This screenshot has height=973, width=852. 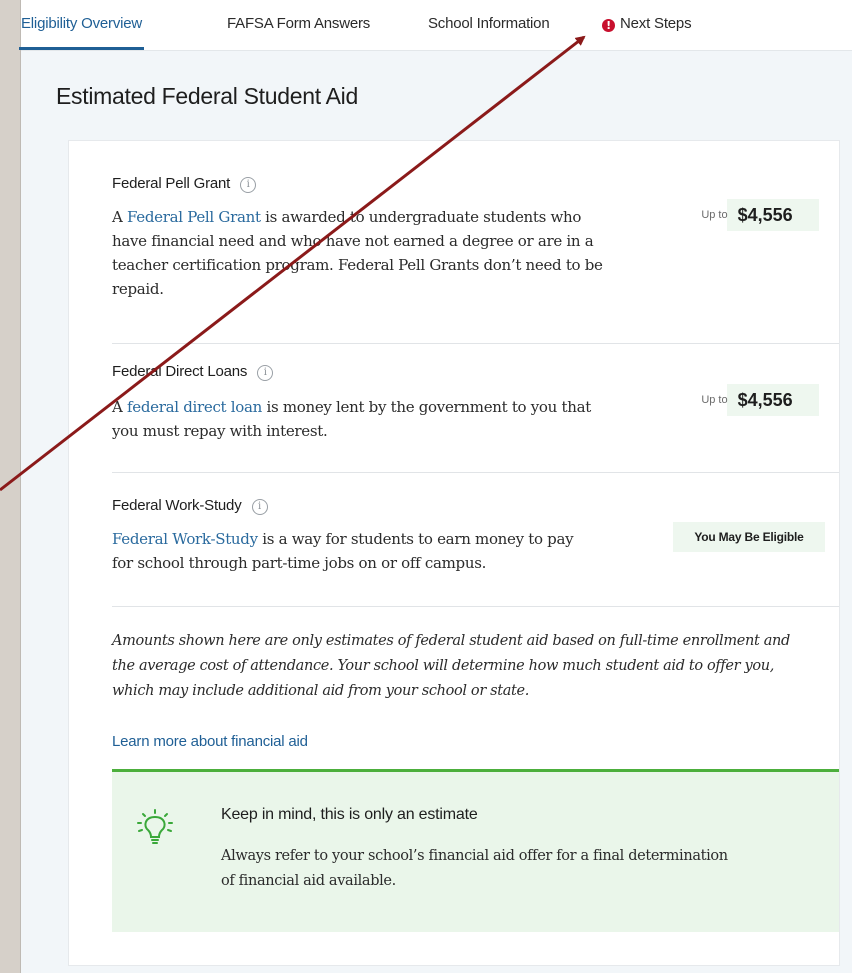 I want to click on tab-label: FAFSA Form Answers, so click(x=299, y=23).